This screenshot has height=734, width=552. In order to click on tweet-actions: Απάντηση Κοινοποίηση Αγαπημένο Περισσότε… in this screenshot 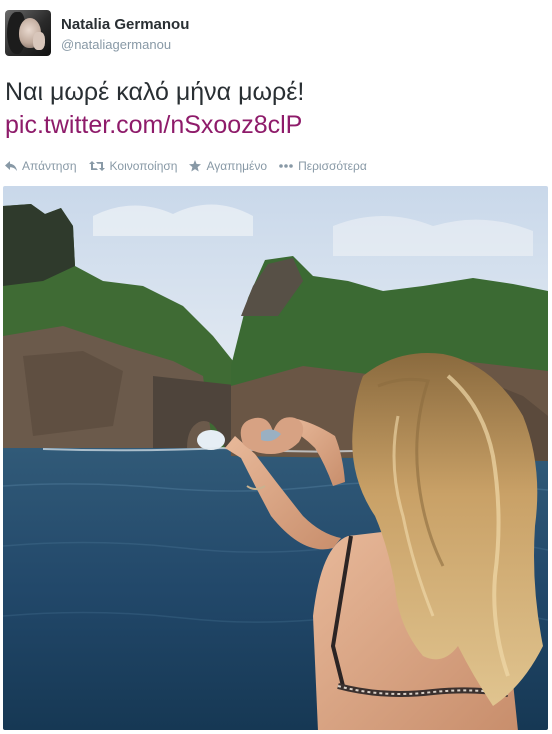, I will do `click(192, 166)`.